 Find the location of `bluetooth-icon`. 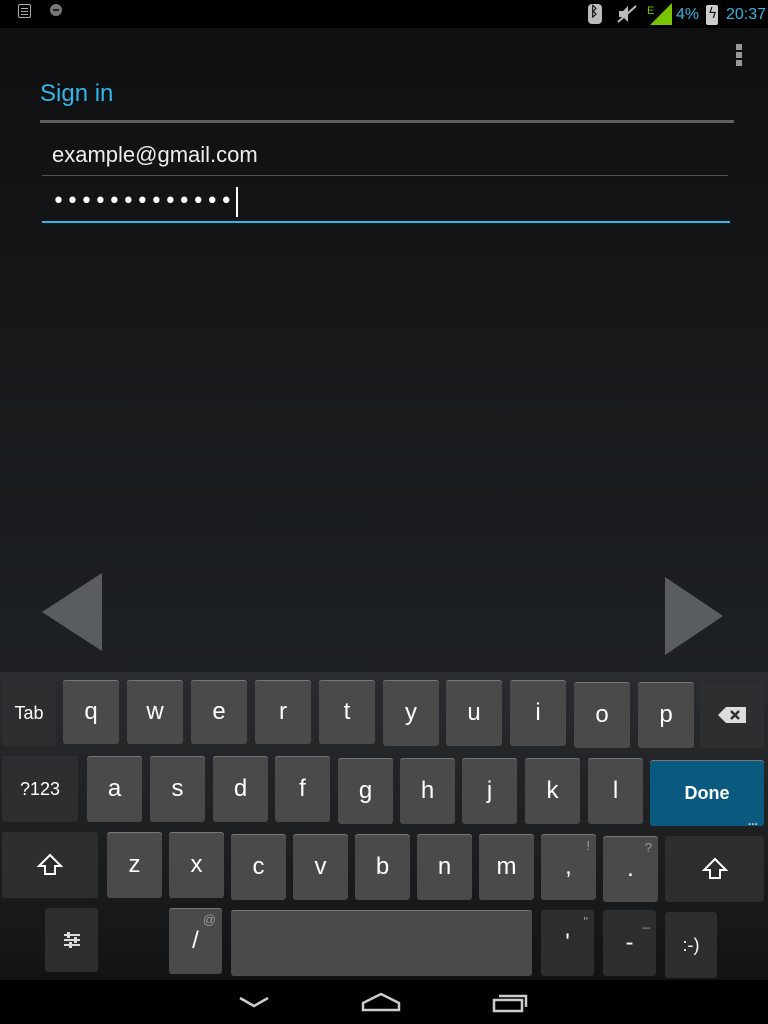

bluetooth-icon is located at coordinates (595, 14).